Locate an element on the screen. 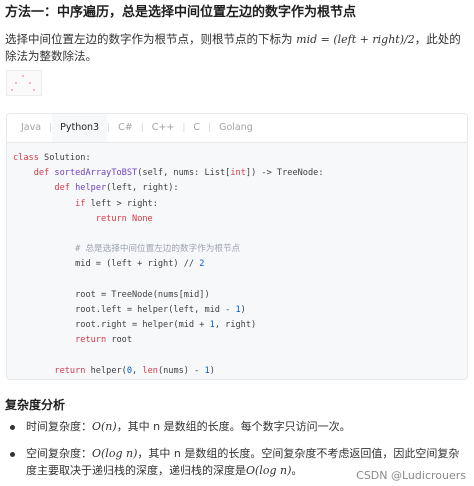 The height and width of the screenshot is (486, 474). space-formula: O(log n) is located at coordinates (115, 453).